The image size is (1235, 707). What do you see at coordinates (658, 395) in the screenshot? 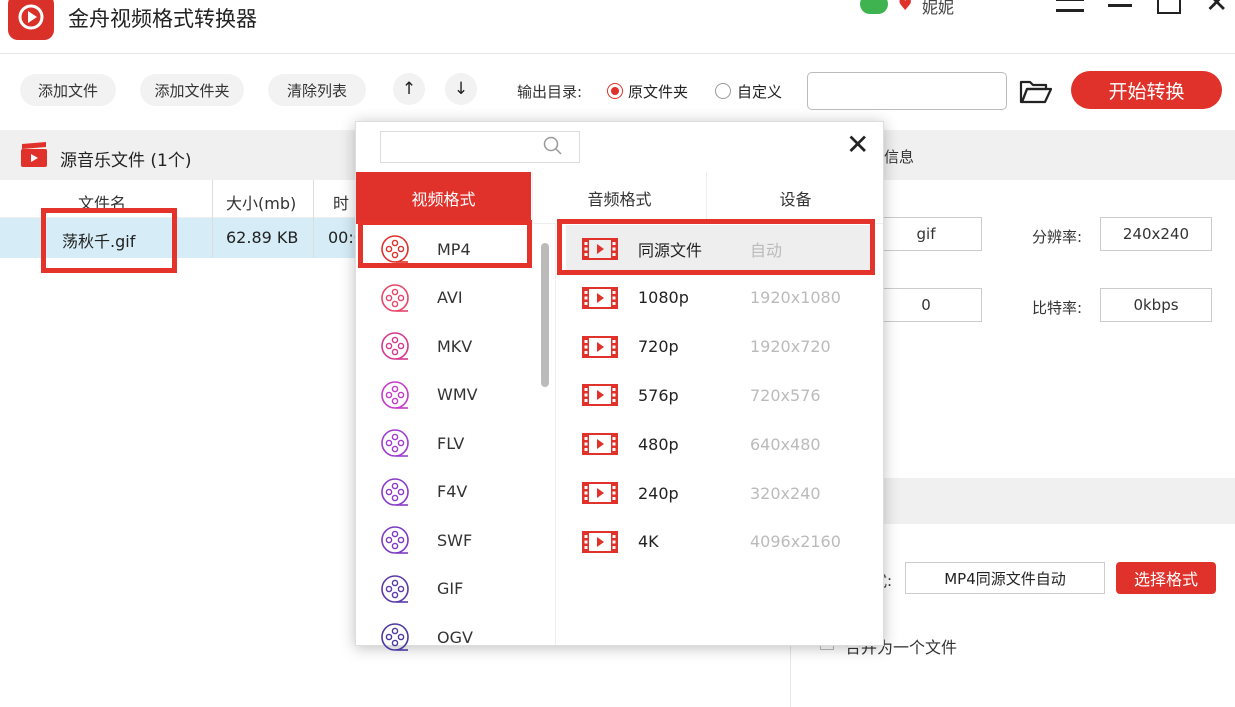
I see `preset-label: 576p` at bounding box center [658, 395].